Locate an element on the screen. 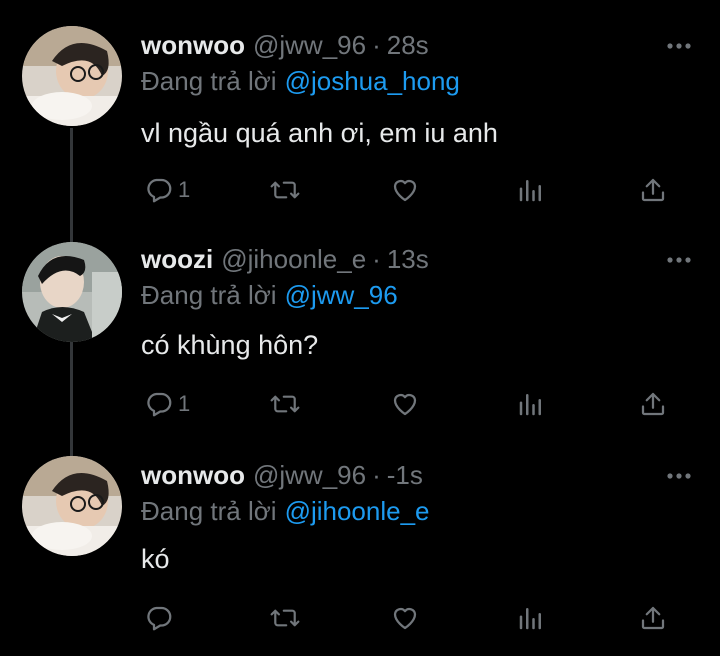 This screenshot has height=656, width=720. tweet-text: kó is located at coordinates (155, 559).